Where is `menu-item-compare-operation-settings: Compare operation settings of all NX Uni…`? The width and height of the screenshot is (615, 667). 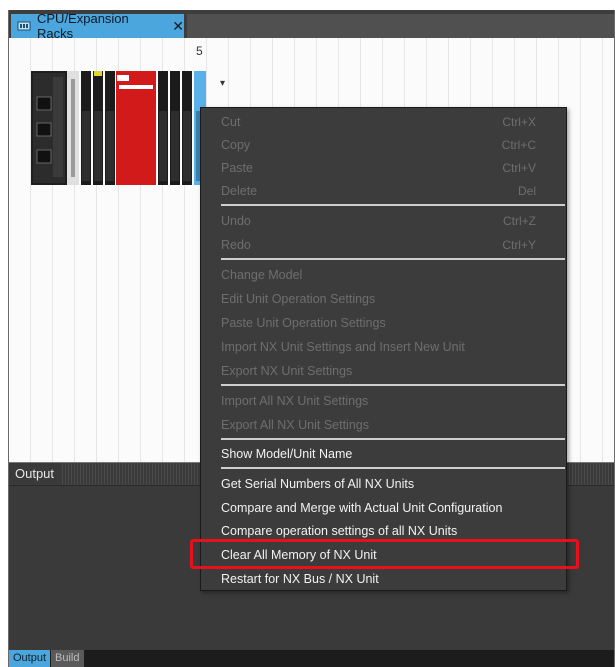
menu-item-compare-operation-settings: Compare operation settings of all NX Uni… is located at coordinates (383, 530).